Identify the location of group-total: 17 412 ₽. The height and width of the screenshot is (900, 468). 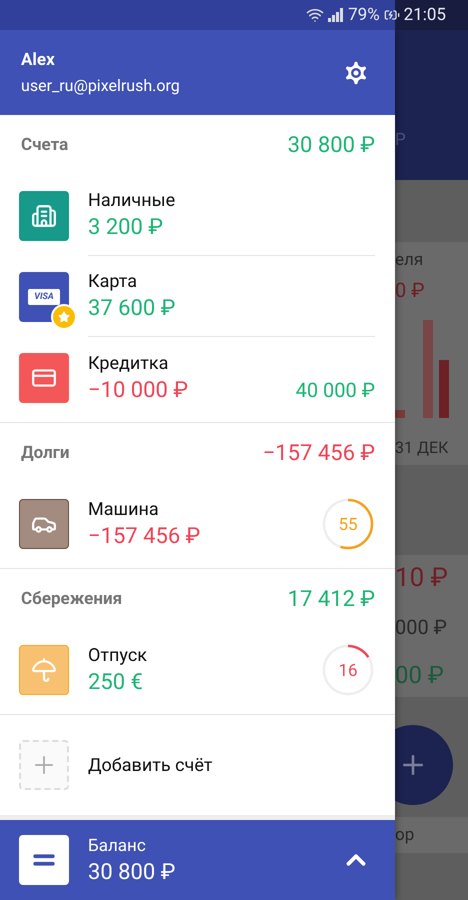
(331, 599).